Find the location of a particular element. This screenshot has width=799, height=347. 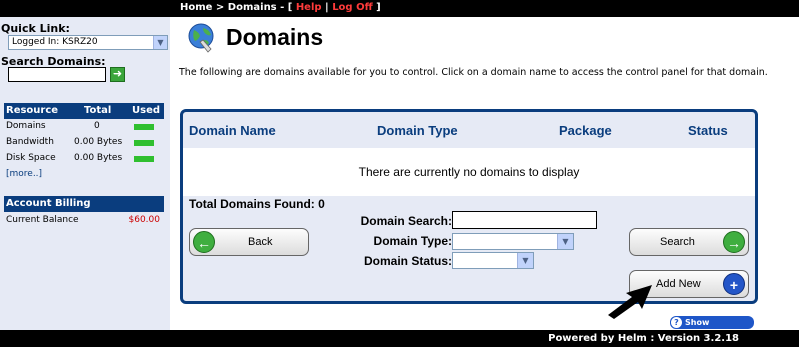

domains-table-header: Domain Name Domain Type Package Status is located at coordinates (469, 130).